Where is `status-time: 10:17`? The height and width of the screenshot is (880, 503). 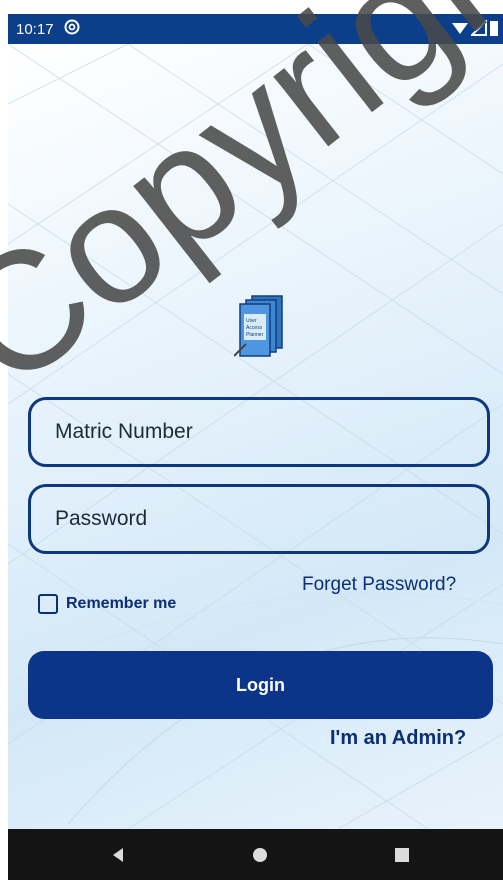 status-time: 10:17 is located at coordinates (35, 29).